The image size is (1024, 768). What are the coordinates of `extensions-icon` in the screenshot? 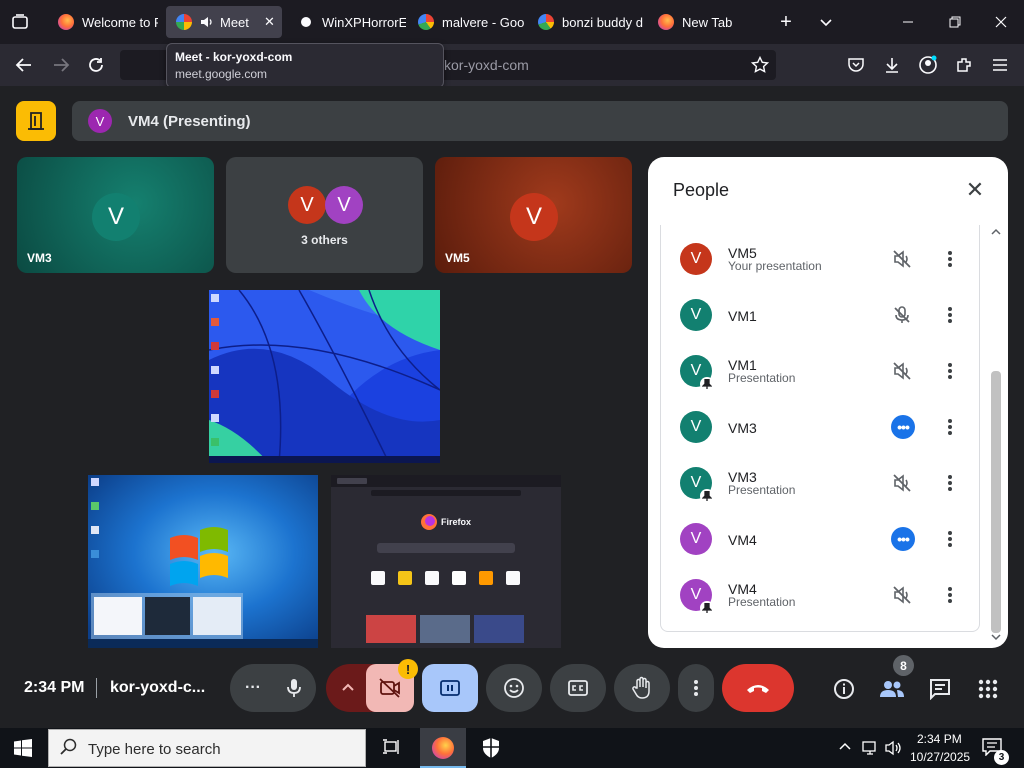 It's located at (964, 65).